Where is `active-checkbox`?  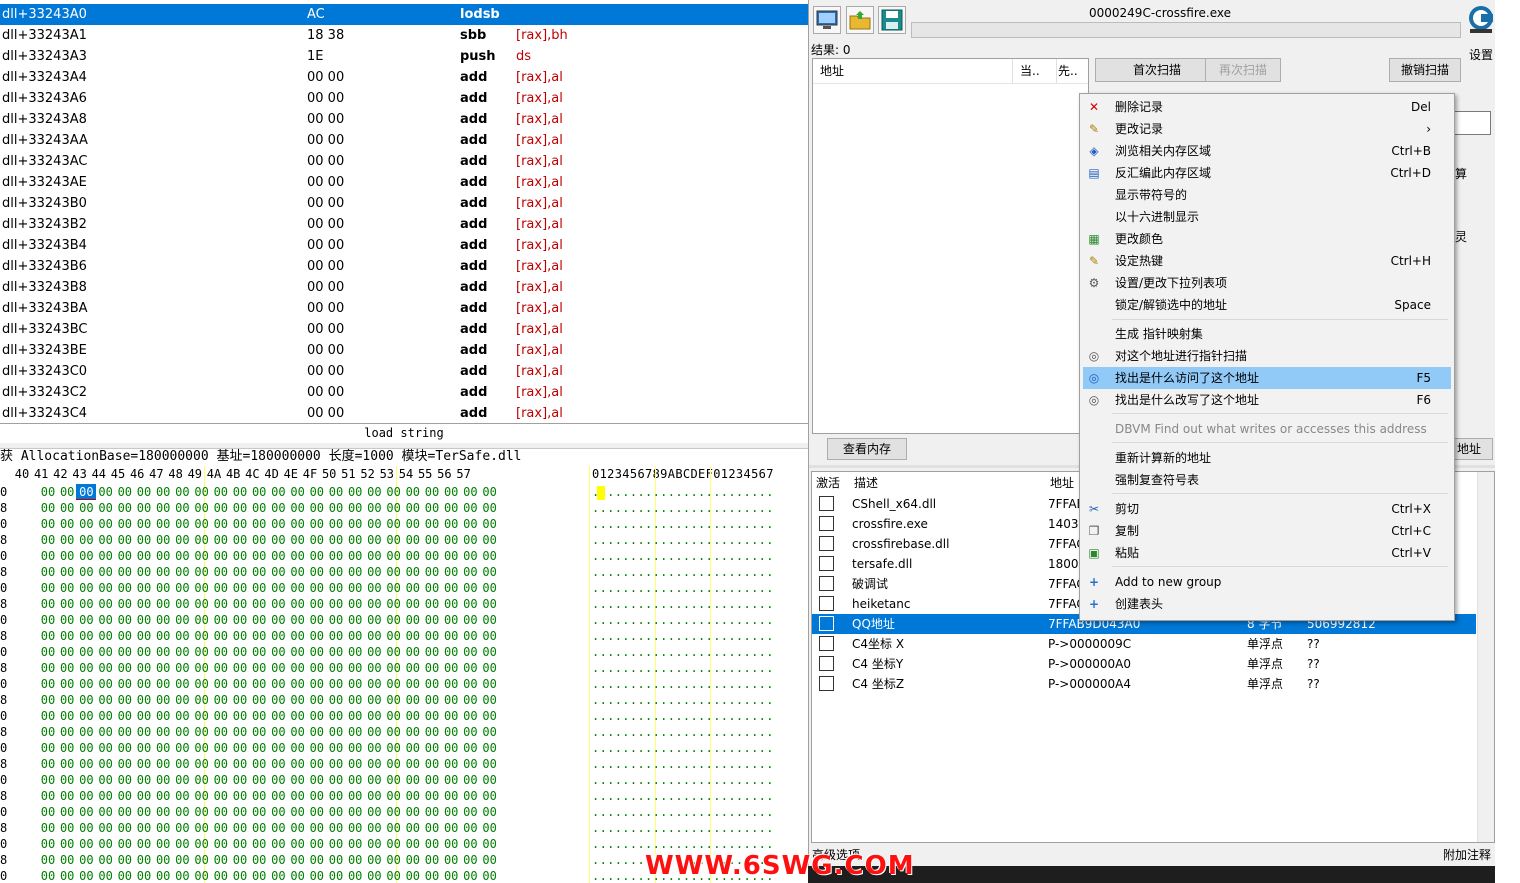
active-checkbox is located at coordinates (826, 523).